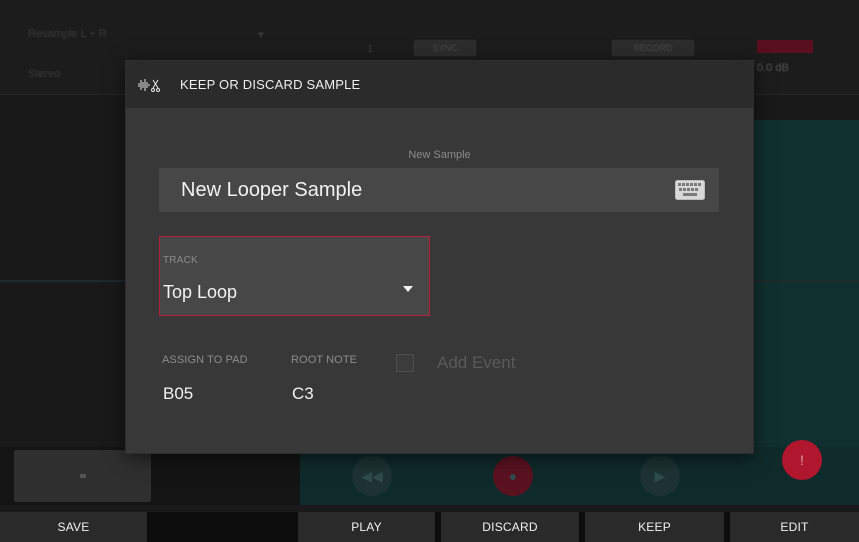 Image resolution: width=859 pixels, height=542 pixels. Describe the element at coordinates (510, 527) in the screenshot. I see `discard-button: DISCARD` at that location.